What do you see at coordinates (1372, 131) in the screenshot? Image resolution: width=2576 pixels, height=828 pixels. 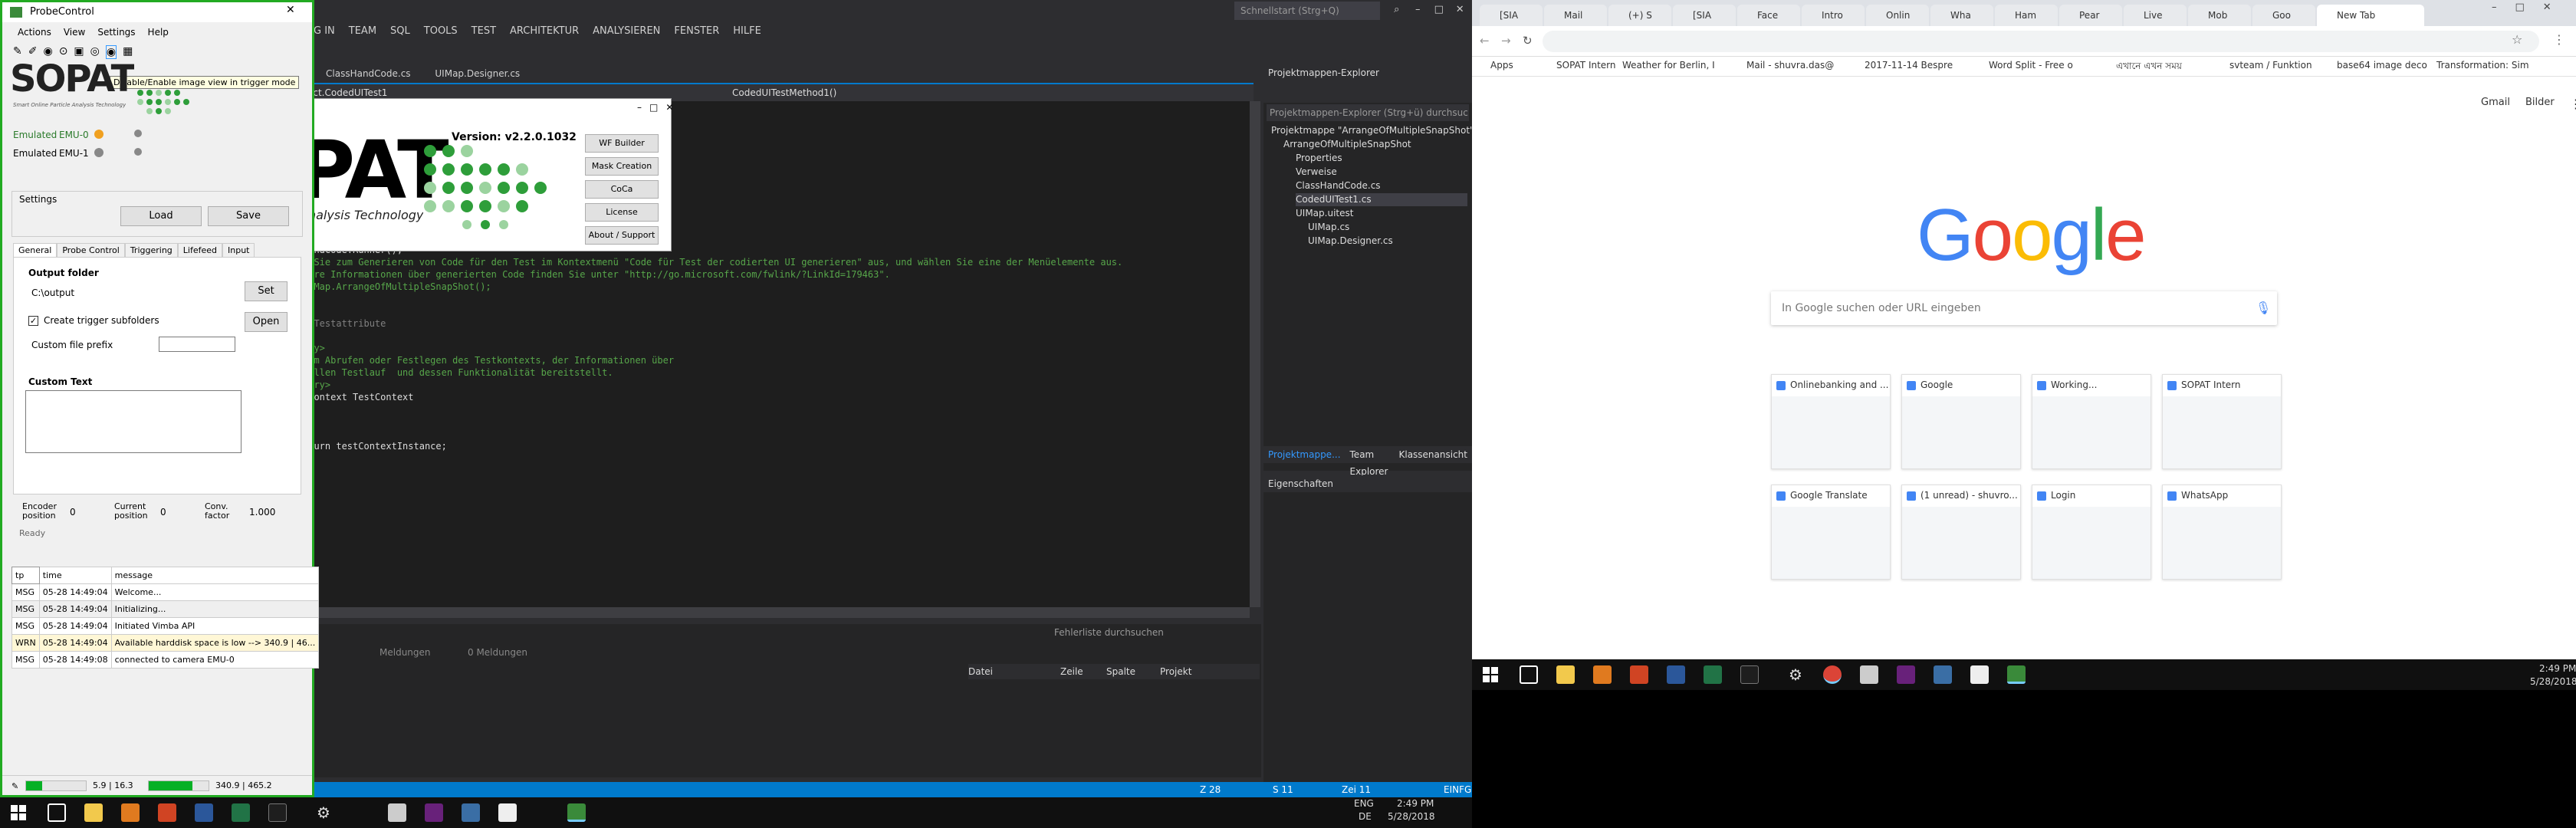 I see `solution-item: Projektmappe "ArrangeOfMultipleSnapShot"` at bounding box center [1372, 131].